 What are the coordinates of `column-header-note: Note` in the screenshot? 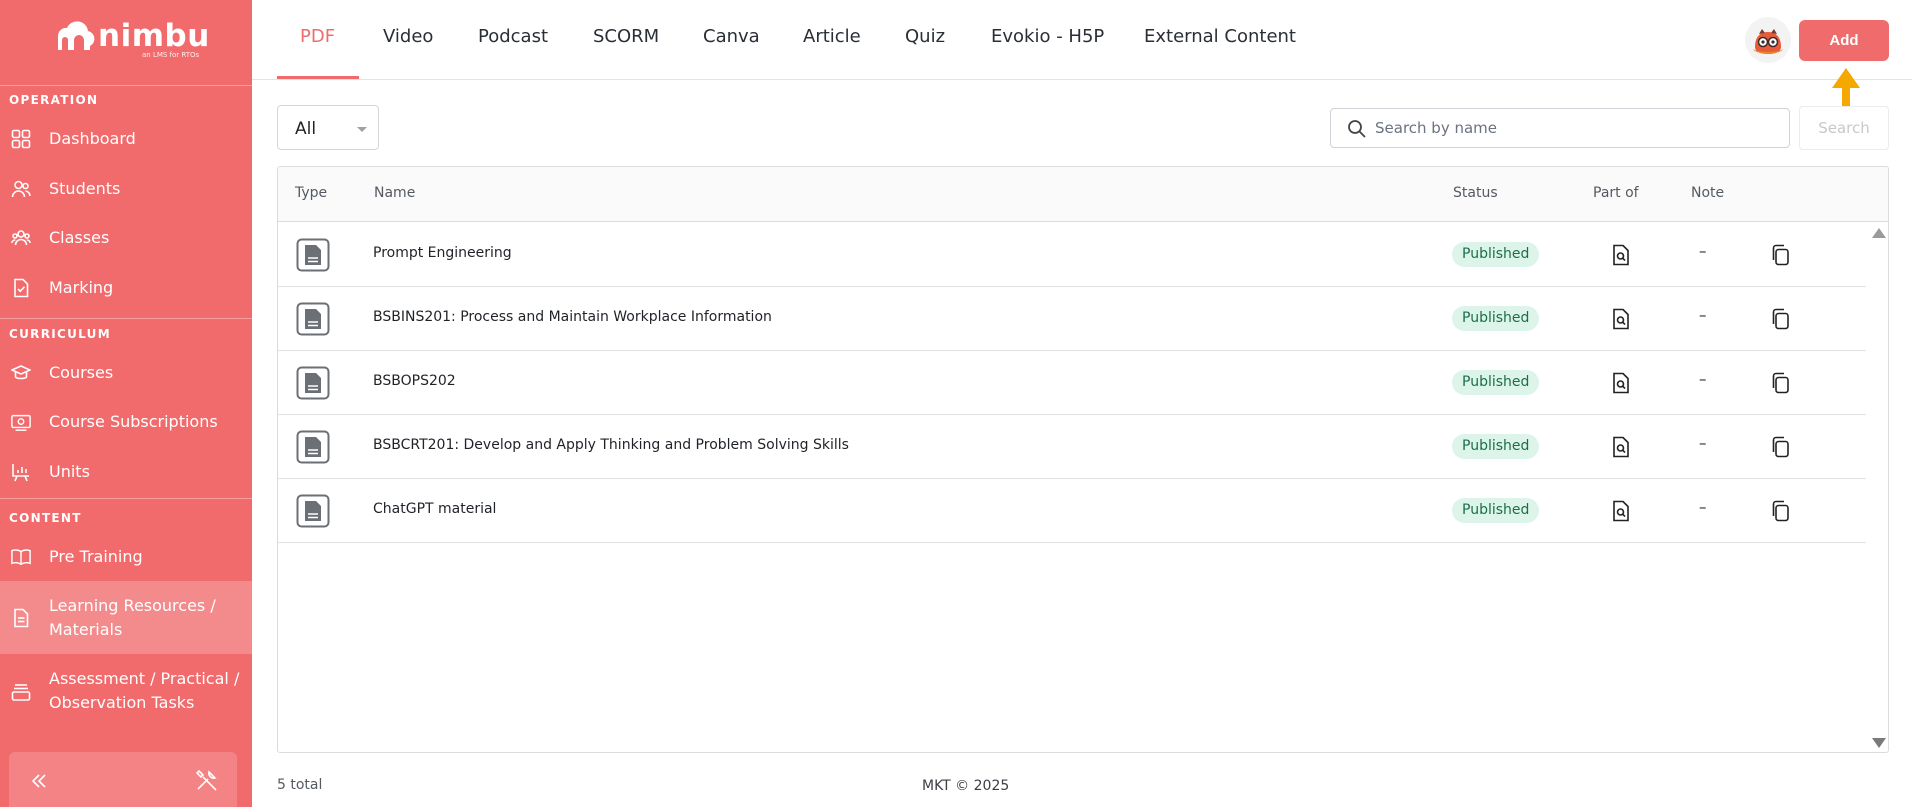 It's located at (1708, 193).